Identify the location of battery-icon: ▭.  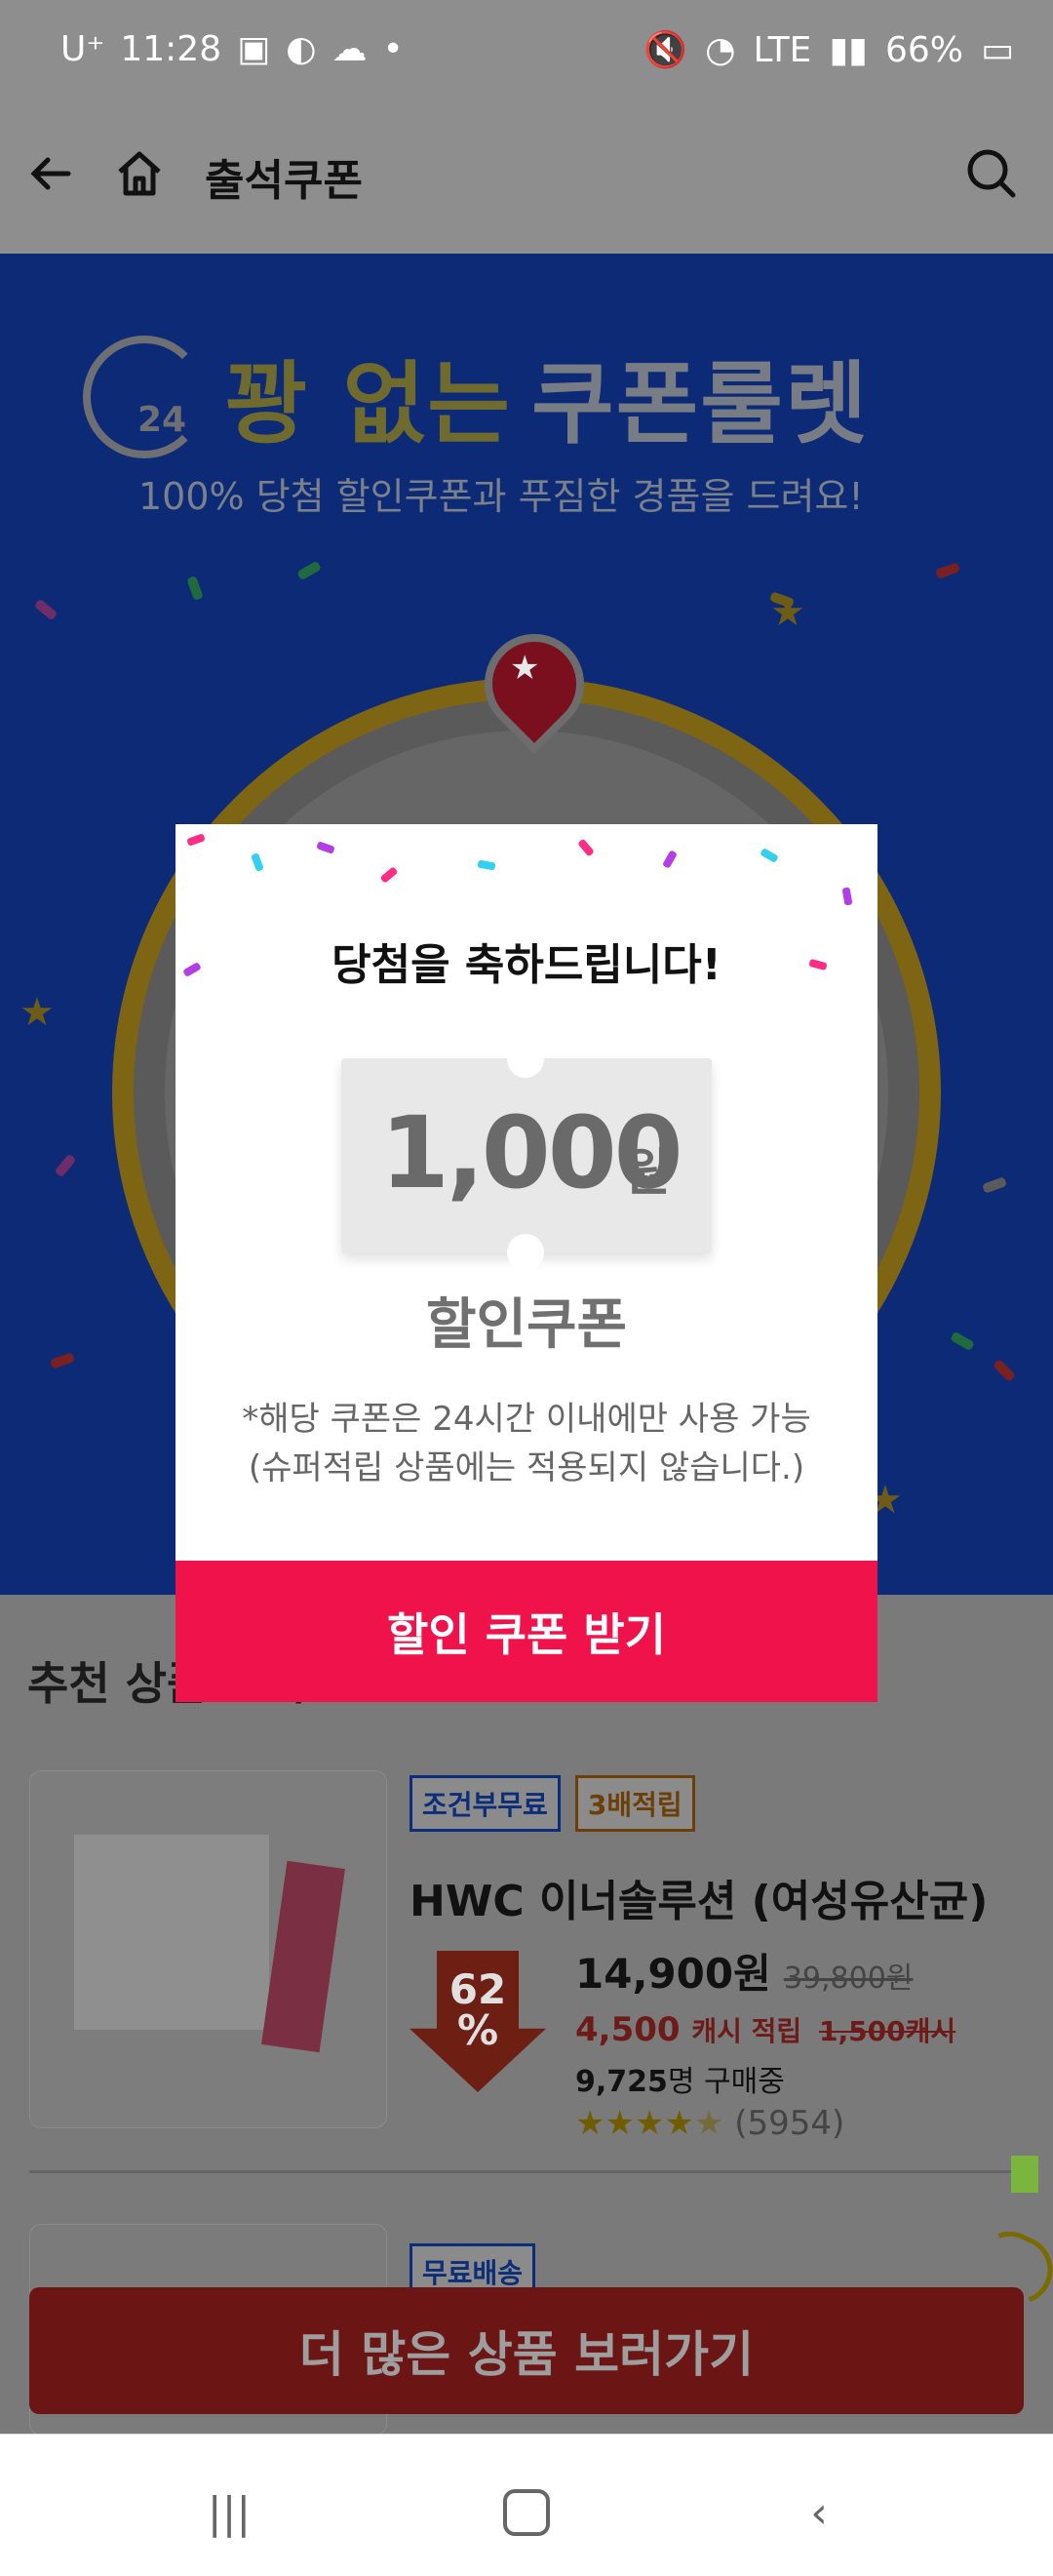
(997, 49).